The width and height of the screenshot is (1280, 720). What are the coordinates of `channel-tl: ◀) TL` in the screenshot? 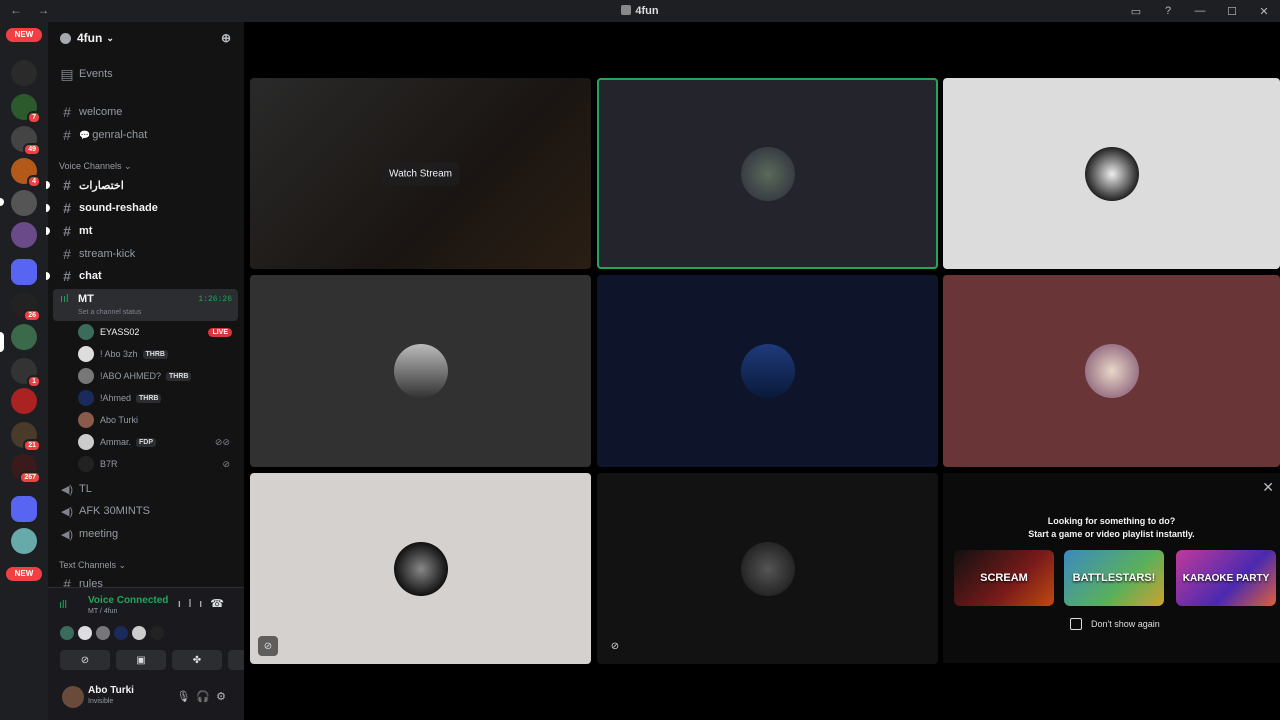 It's located at (146, 489).